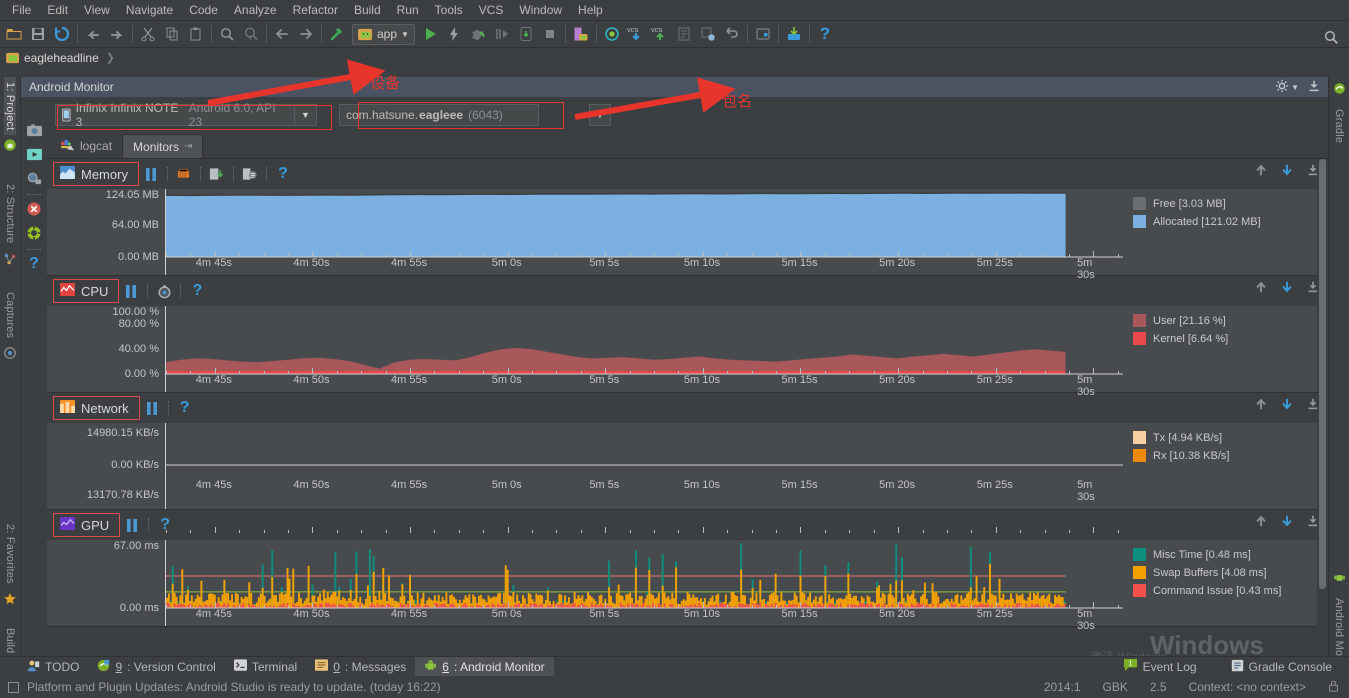 The image size is (1349, 698). Describe the element at coordinates (250, 174) in the screenshot. I see `memory-allocation-tracker-icon` at that location.